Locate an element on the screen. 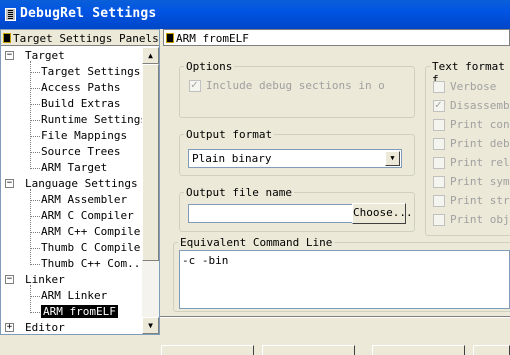  text-format-option-label: Print obje is located at coordinates (480, 219).